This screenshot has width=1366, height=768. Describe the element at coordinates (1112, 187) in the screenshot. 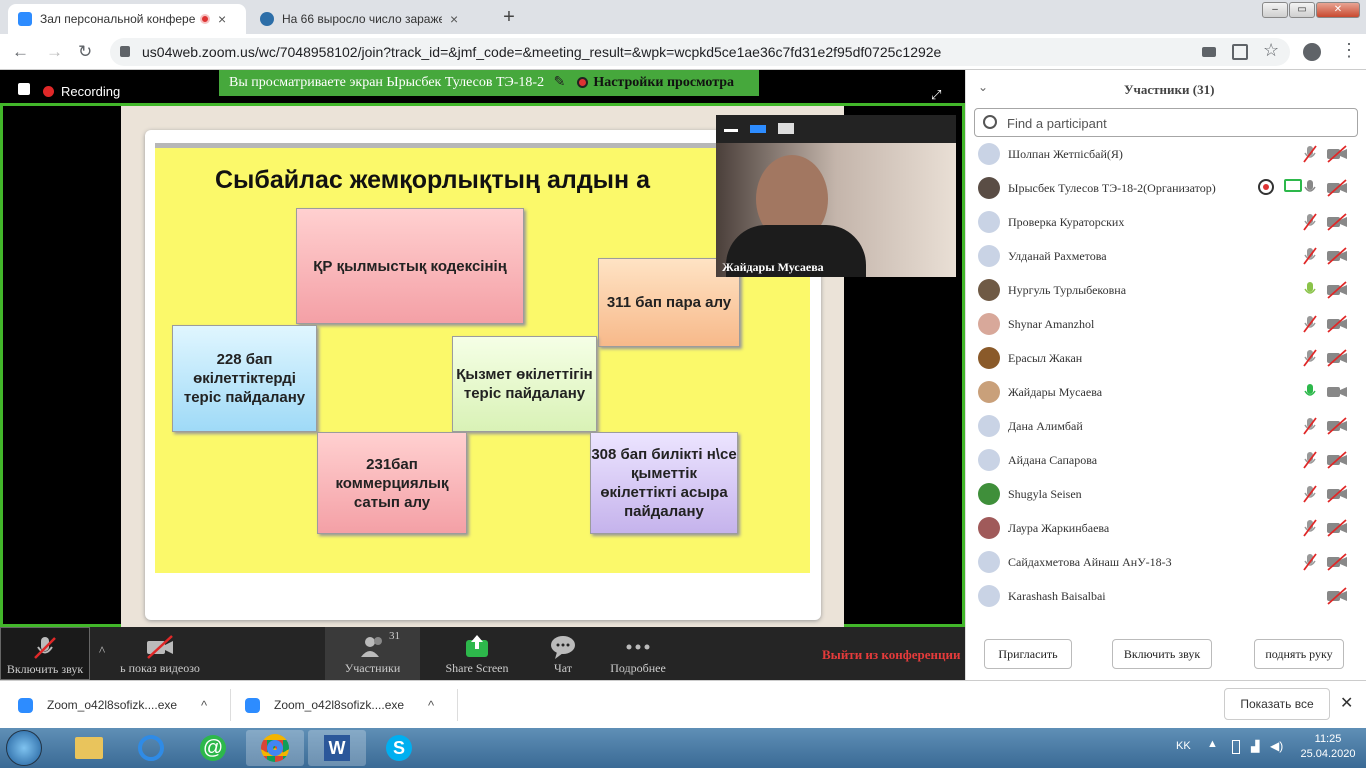

I see `participant-name: Ырысбек Тулесов ТЭ-18-2(Организатор)` at that location.